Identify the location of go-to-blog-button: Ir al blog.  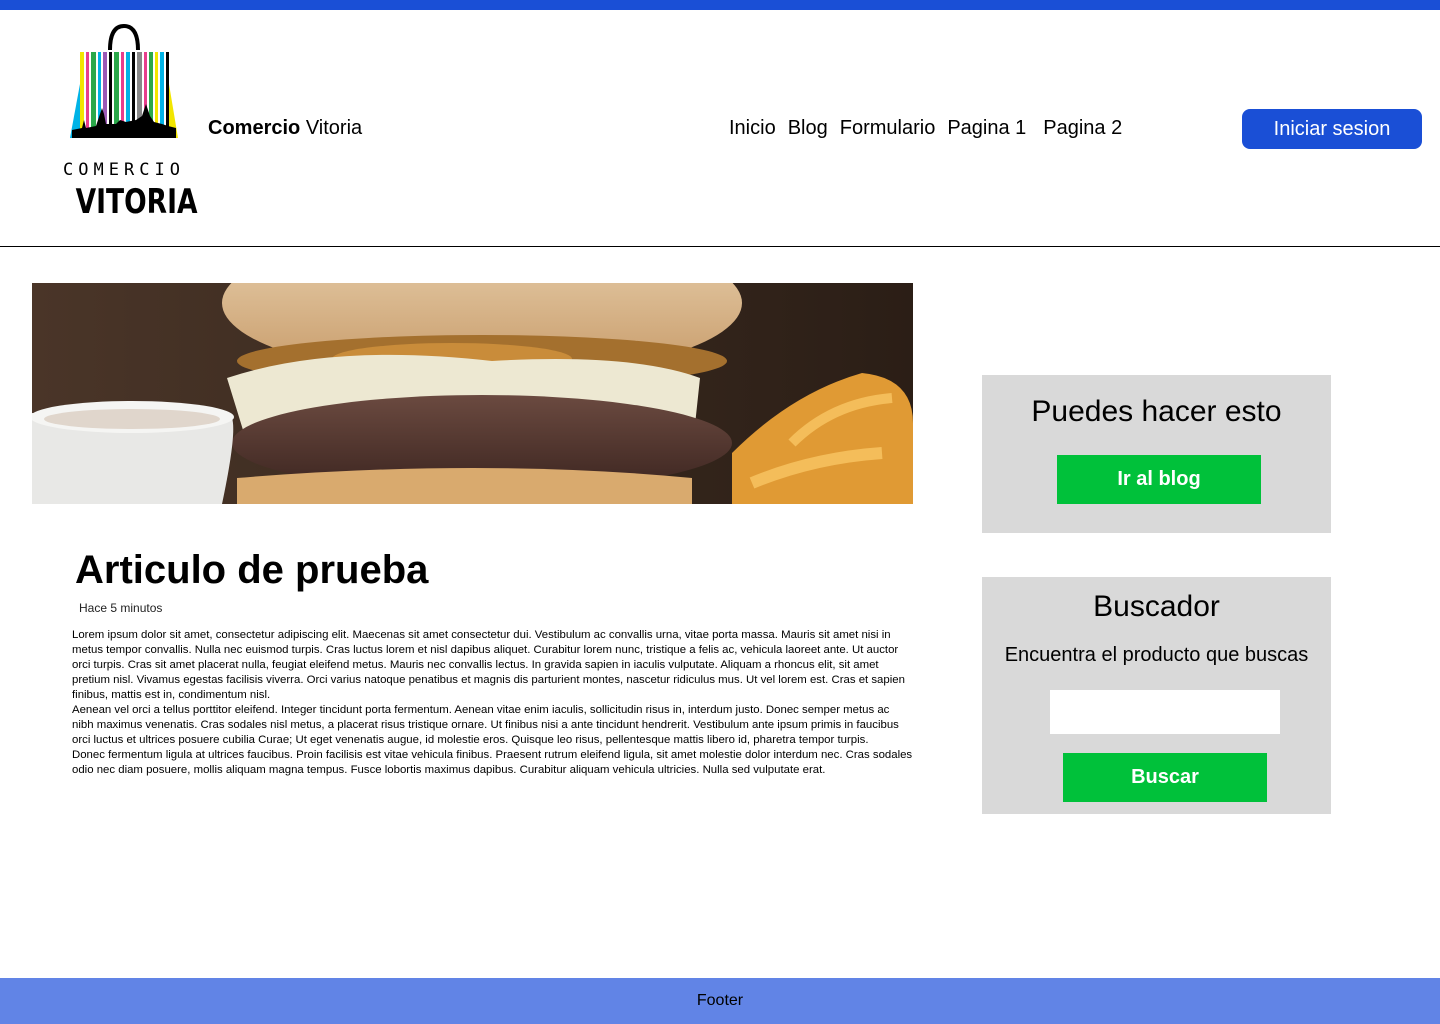
(1159, 479).